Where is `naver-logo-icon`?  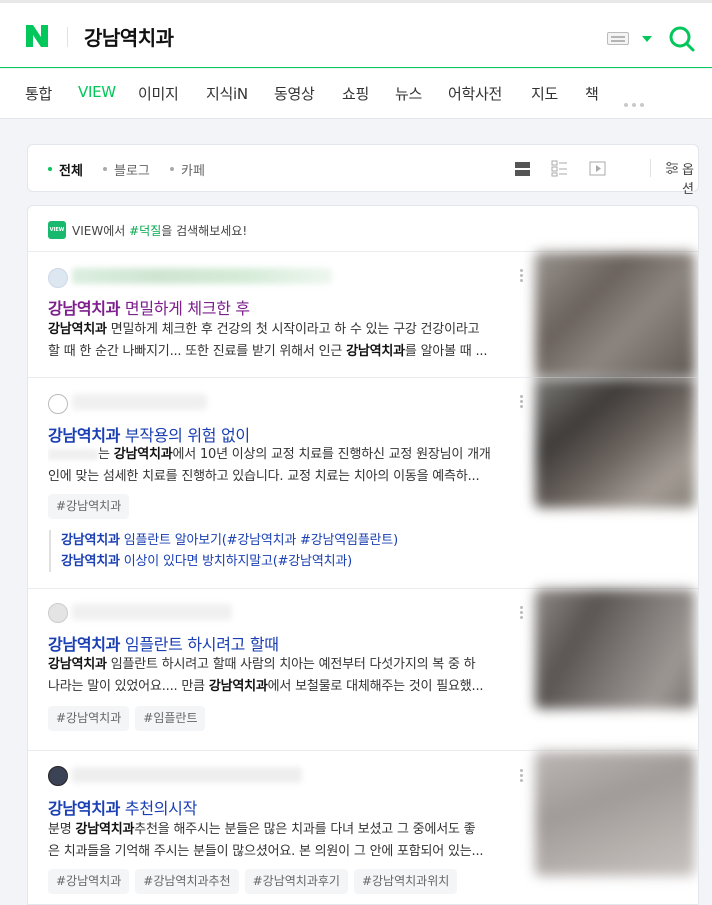
naver-logo-icon is located at coordinates (37, 37).